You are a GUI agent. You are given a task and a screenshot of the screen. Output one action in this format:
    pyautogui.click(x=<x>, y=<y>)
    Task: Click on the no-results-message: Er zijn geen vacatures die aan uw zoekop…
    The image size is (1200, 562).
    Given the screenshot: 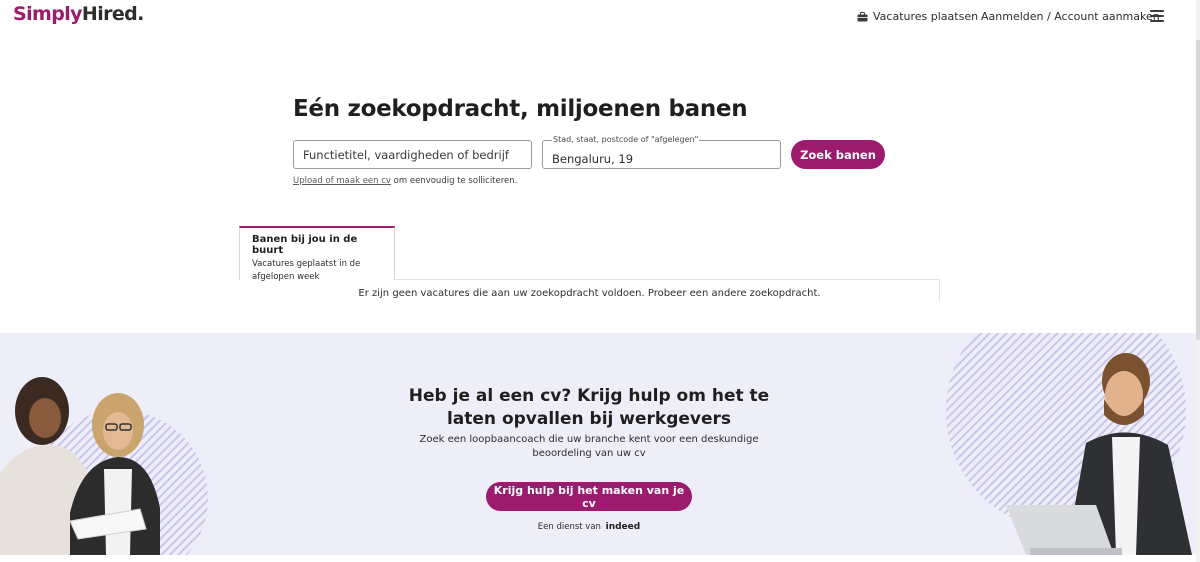 What is the action you would take?
    pyautogui.click(x=589, y=293)
    